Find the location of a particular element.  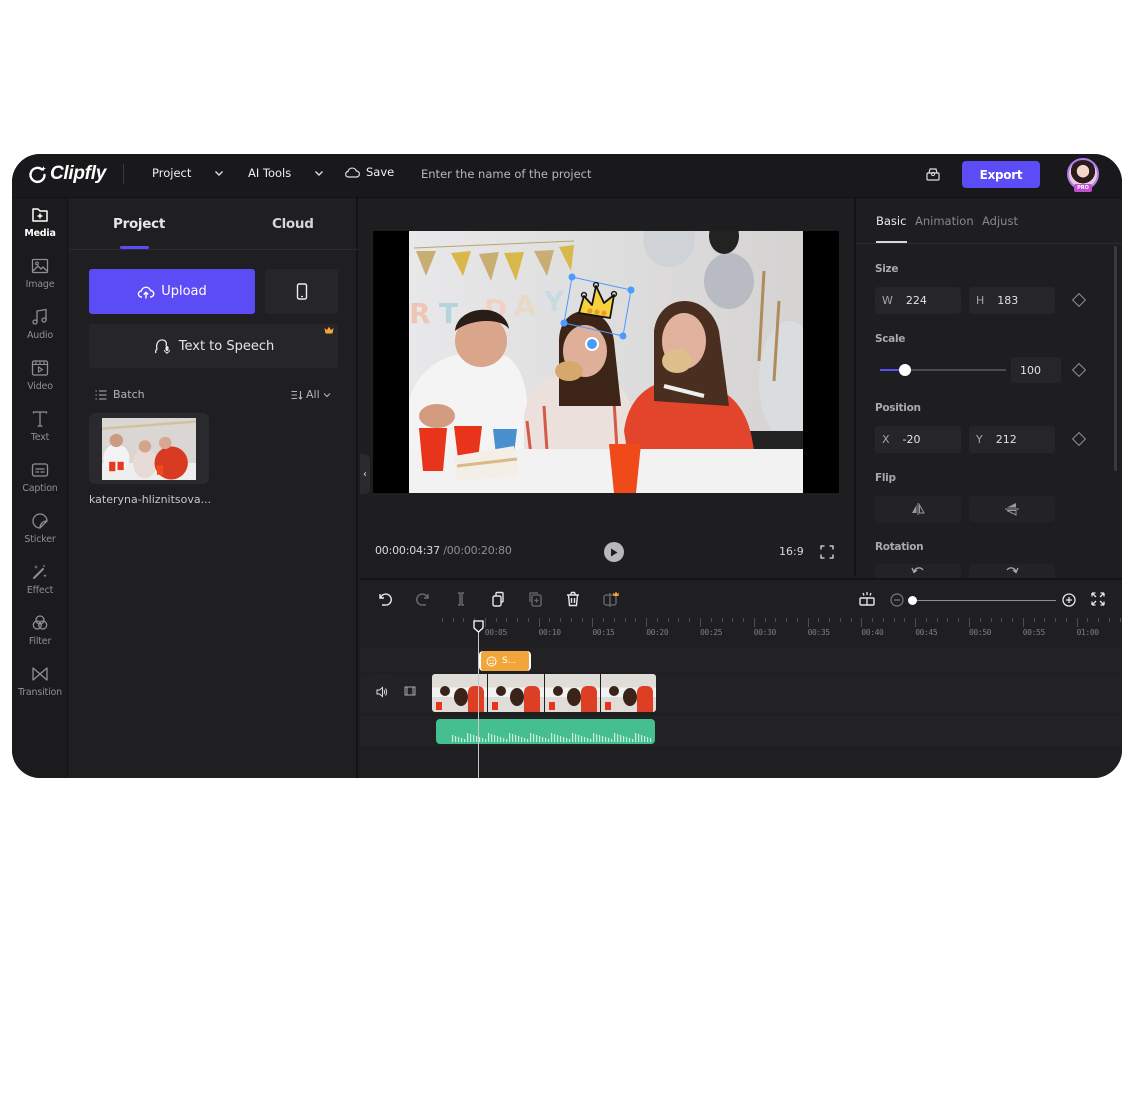

nav-item-video: Video is located at coordinates (40, 381).